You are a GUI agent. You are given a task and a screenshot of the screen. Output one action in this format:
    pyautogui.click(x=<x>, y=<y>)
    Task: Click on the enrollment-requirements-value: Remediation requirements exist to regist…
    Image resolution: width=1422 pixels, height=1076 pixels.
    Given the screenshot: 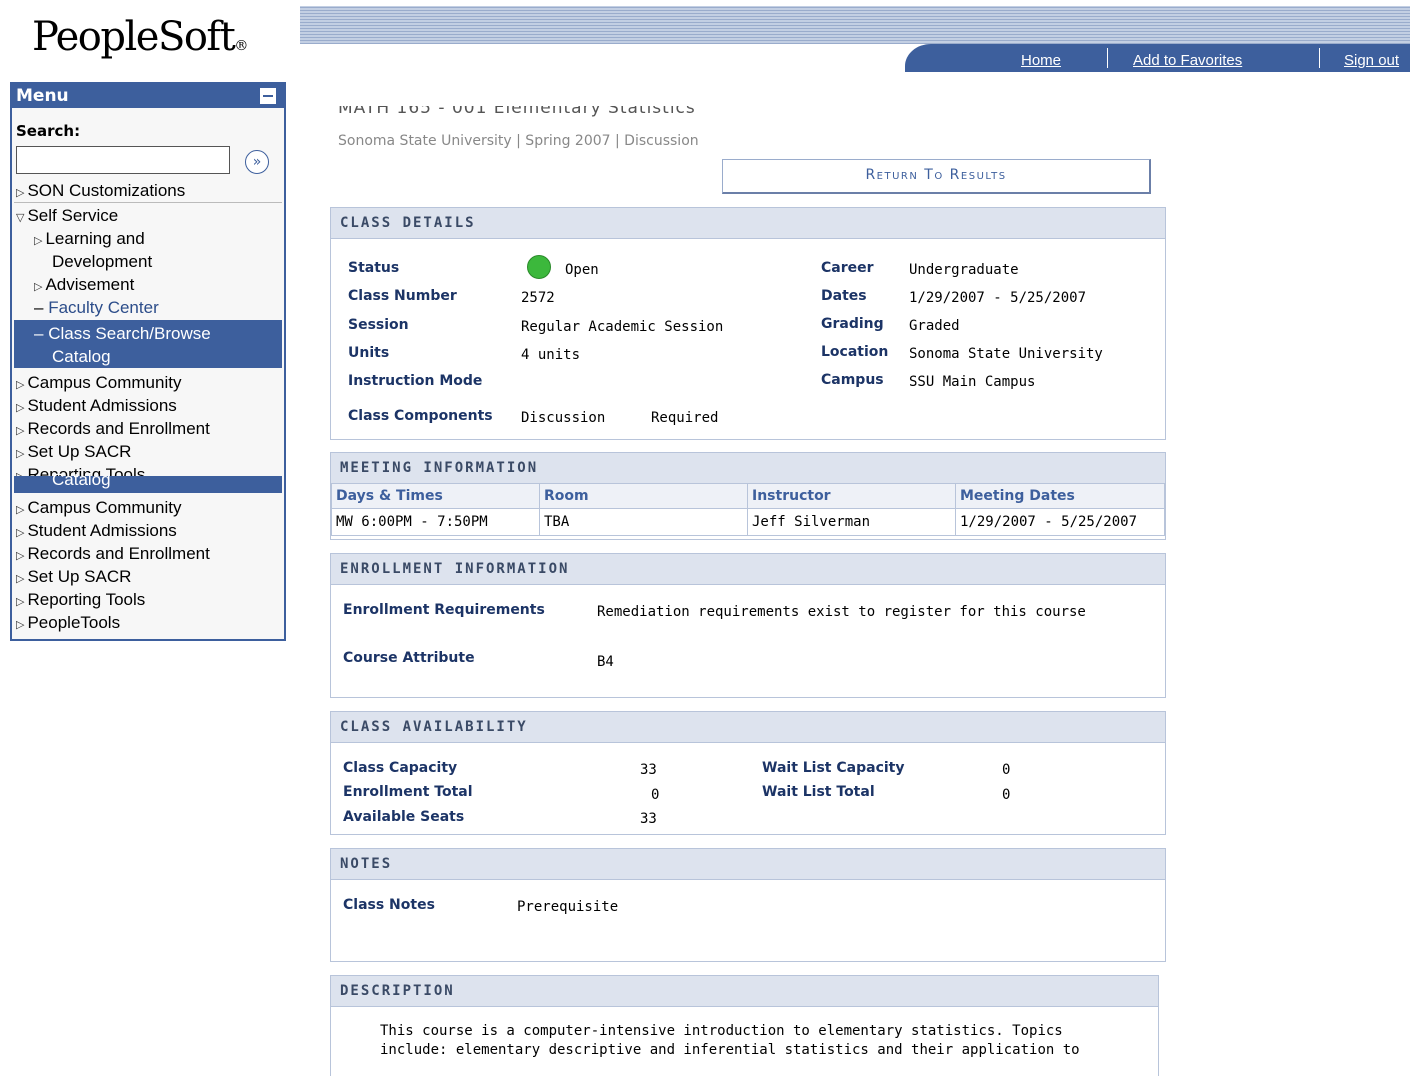 What is the action you would take?
    pyautogui.click(x=841, y=612)
    